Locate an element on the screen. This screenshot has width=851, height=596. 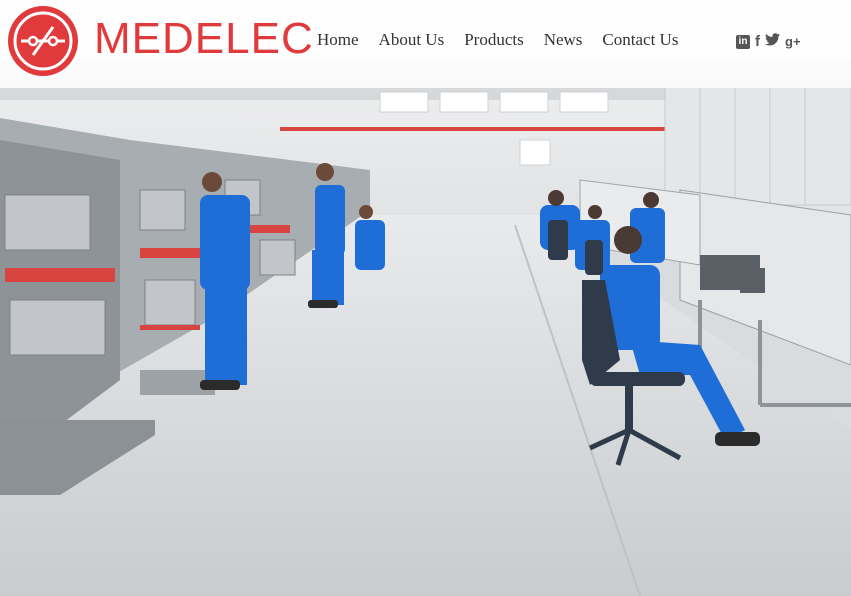
nav-item-contact-us: Contact Us is located at coordinates (640, 40).